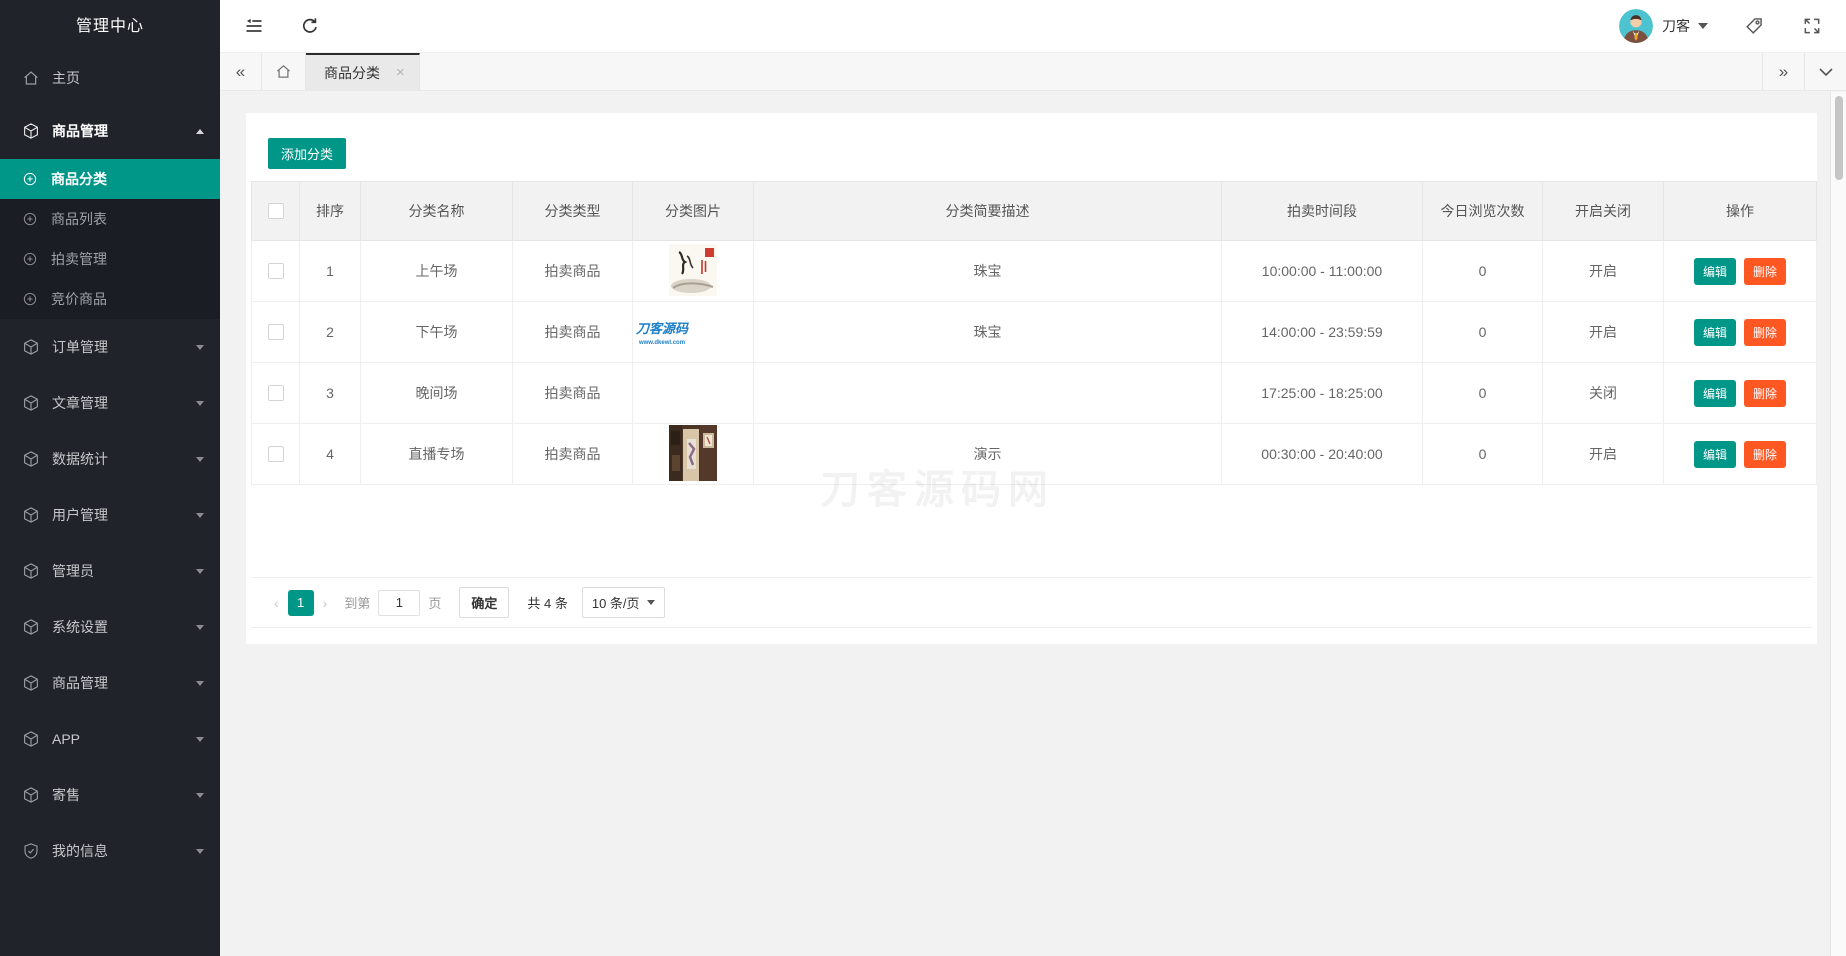  Describe the element at coordinates (484, 602) in the screenshot. I see `confirm-button: 确定` at that location.